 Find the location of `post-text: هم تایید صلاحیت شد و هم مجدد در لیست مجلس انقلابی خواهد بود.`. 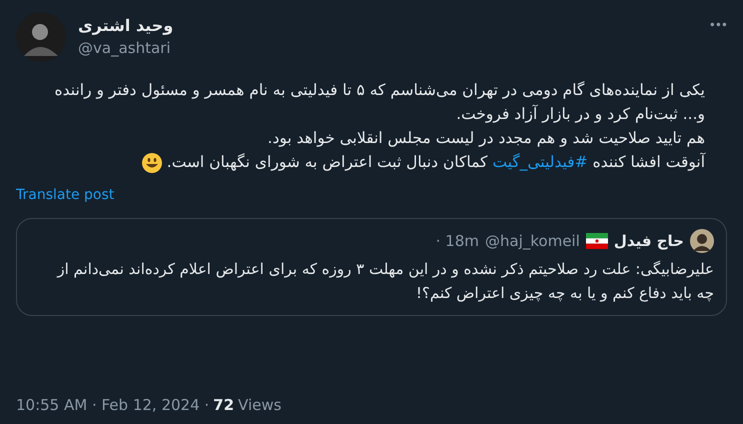

post-text: هم تایید صلاحیت شد و هم مجدد در لیست مجلس انقلابی خواهد بود. is located at coordinates (485, 138).